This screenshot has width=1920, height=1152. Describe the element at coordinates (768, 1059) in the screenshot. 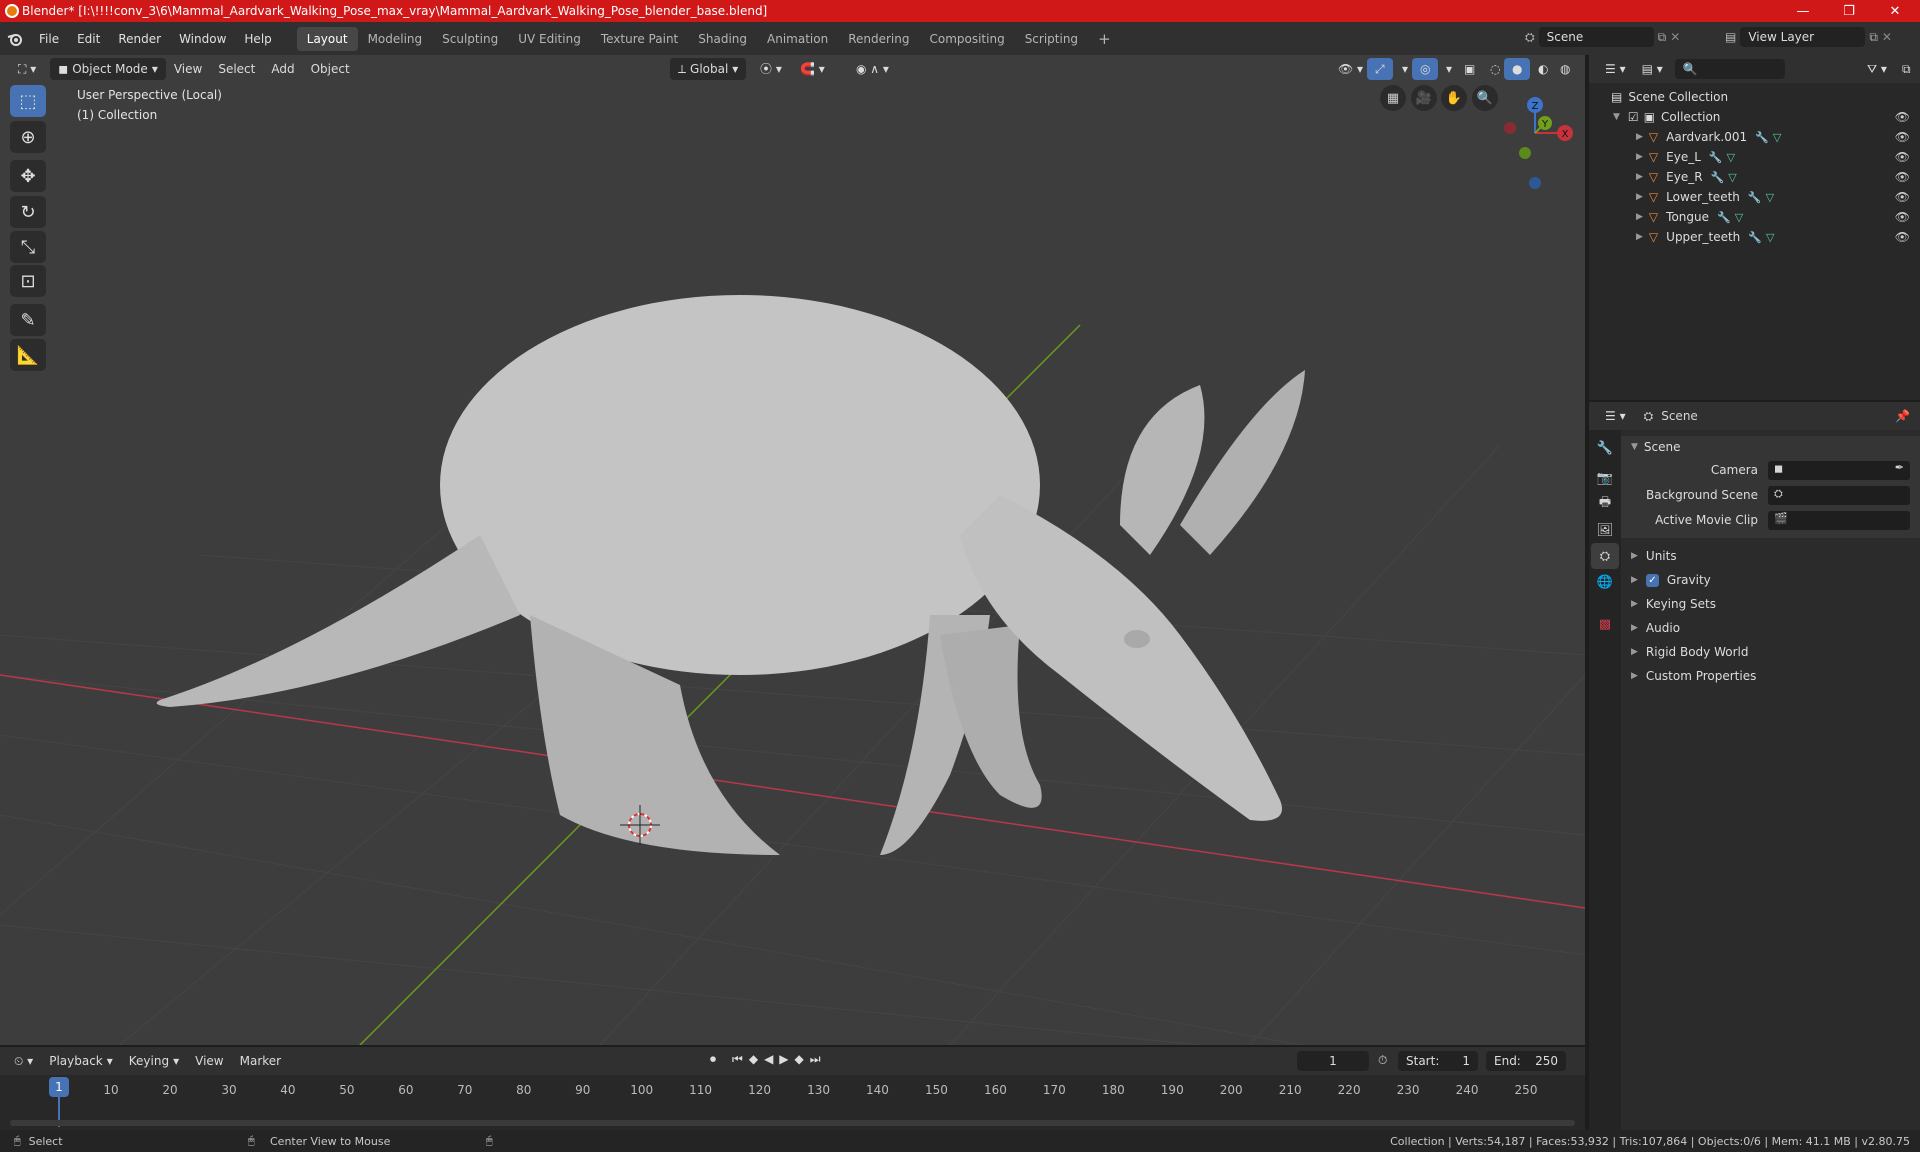

I see `play-reverse-icon: ◀` at that location.